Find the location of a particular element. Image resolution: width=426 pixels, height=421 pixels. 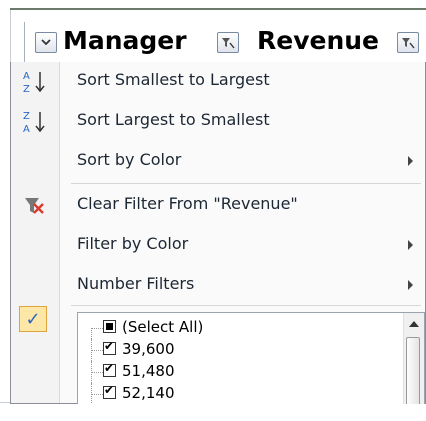

menu-item-label: Sort Smallest to Largest is located at coordinates (173, 79).